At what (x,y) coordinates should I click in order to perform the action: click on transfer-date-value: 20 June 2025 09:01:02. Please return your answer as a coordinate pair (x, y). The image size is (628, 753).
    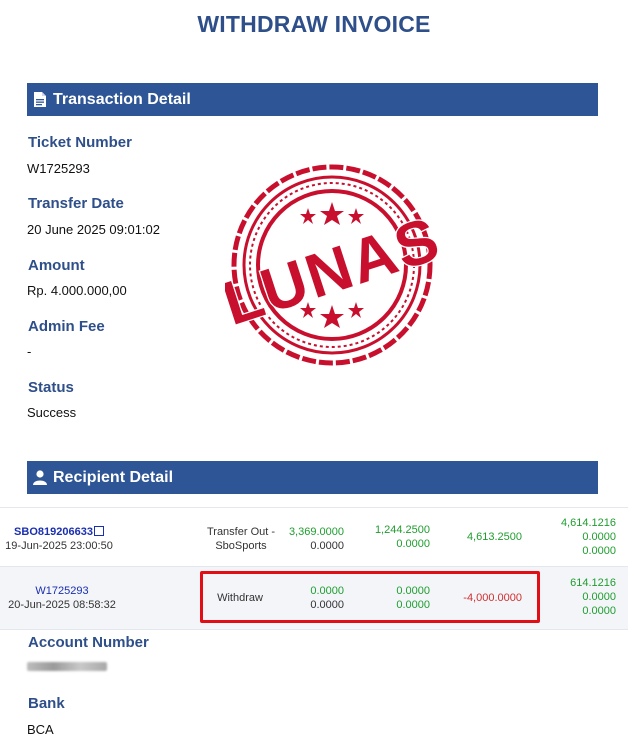
    Looking at the image, I should click on (94, 229).